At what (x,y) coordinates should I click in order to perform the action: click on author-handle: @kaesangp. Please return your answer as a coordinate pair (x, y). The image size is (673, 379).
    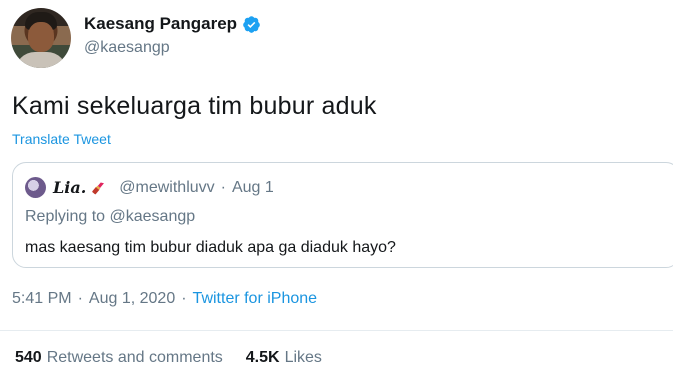
    Looking at the image, I should click on (127, 48).